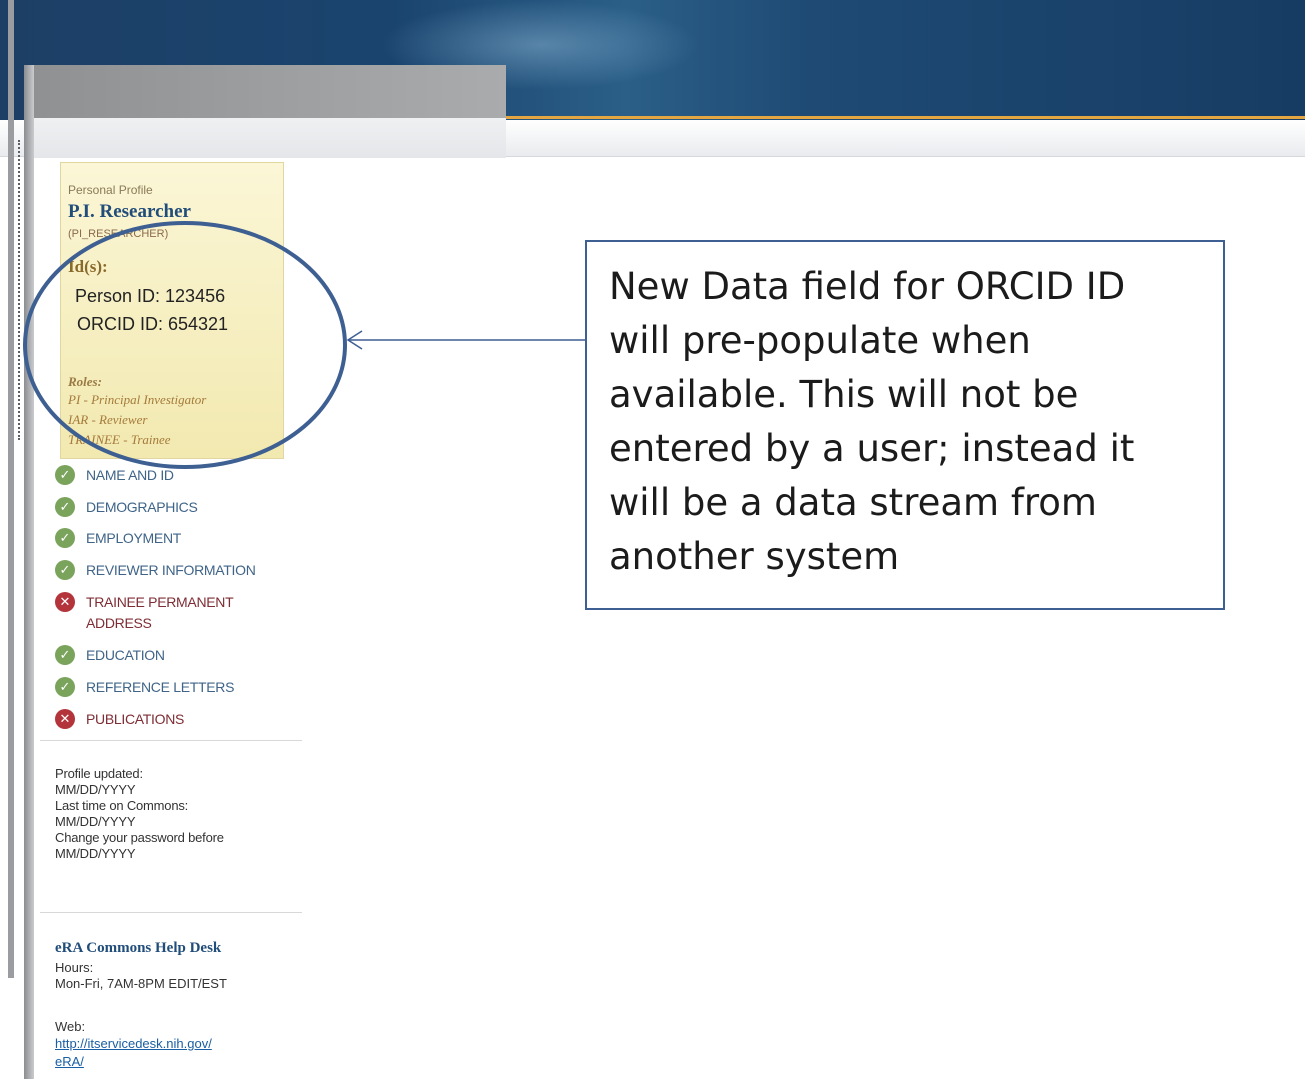 Image resolution: width=1305 pixels, height=1079 pixels. Describe the element at coordinates (118, 234) in the screenshot. I see `profile-username: (PI_RESEARCHER)` at that location.